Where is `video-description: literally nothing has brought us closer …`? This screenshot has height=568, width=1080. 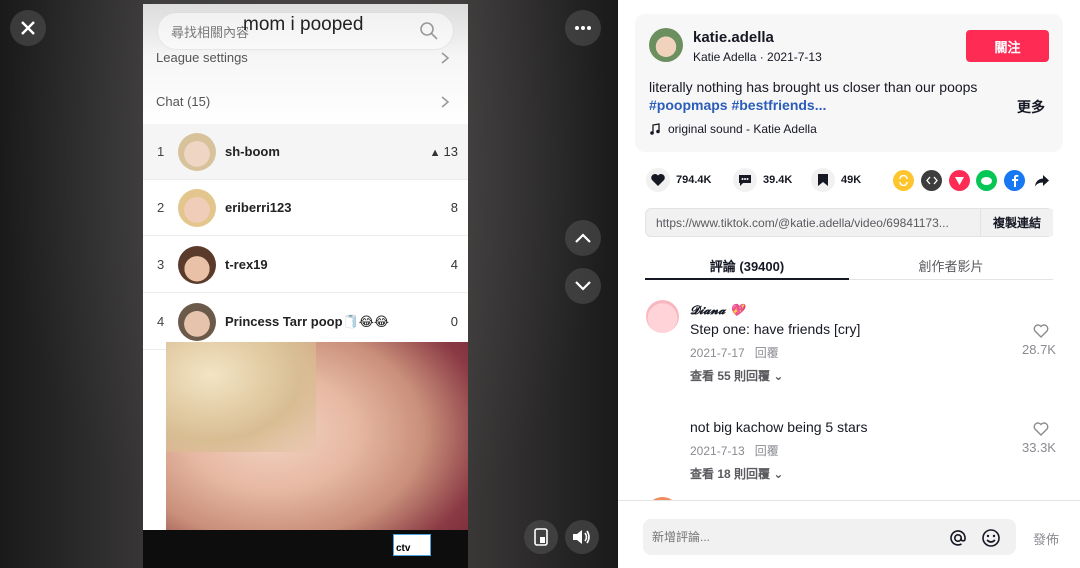
video-description: literally nothing has brought us closer … is located at coordinates (813, 87).